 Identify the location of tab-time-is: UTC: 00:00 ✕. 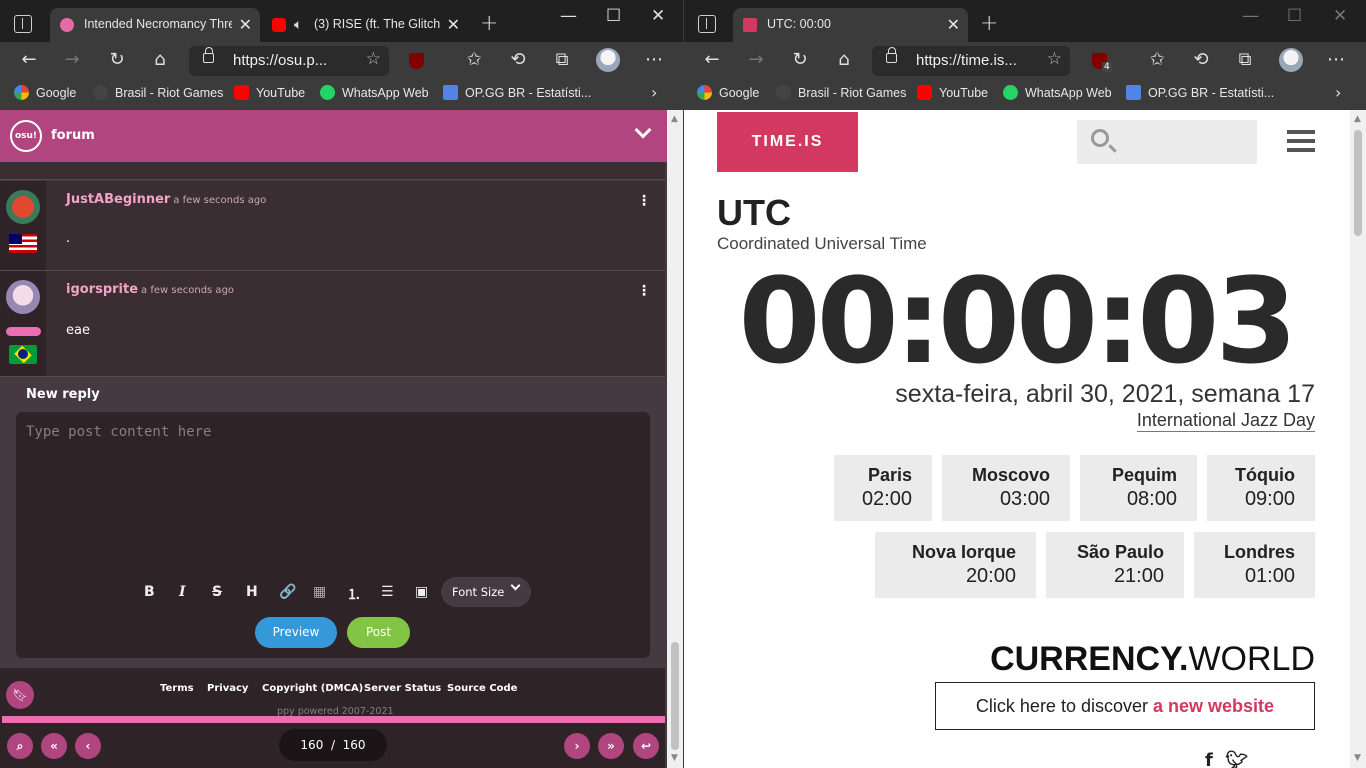
(850, 25).